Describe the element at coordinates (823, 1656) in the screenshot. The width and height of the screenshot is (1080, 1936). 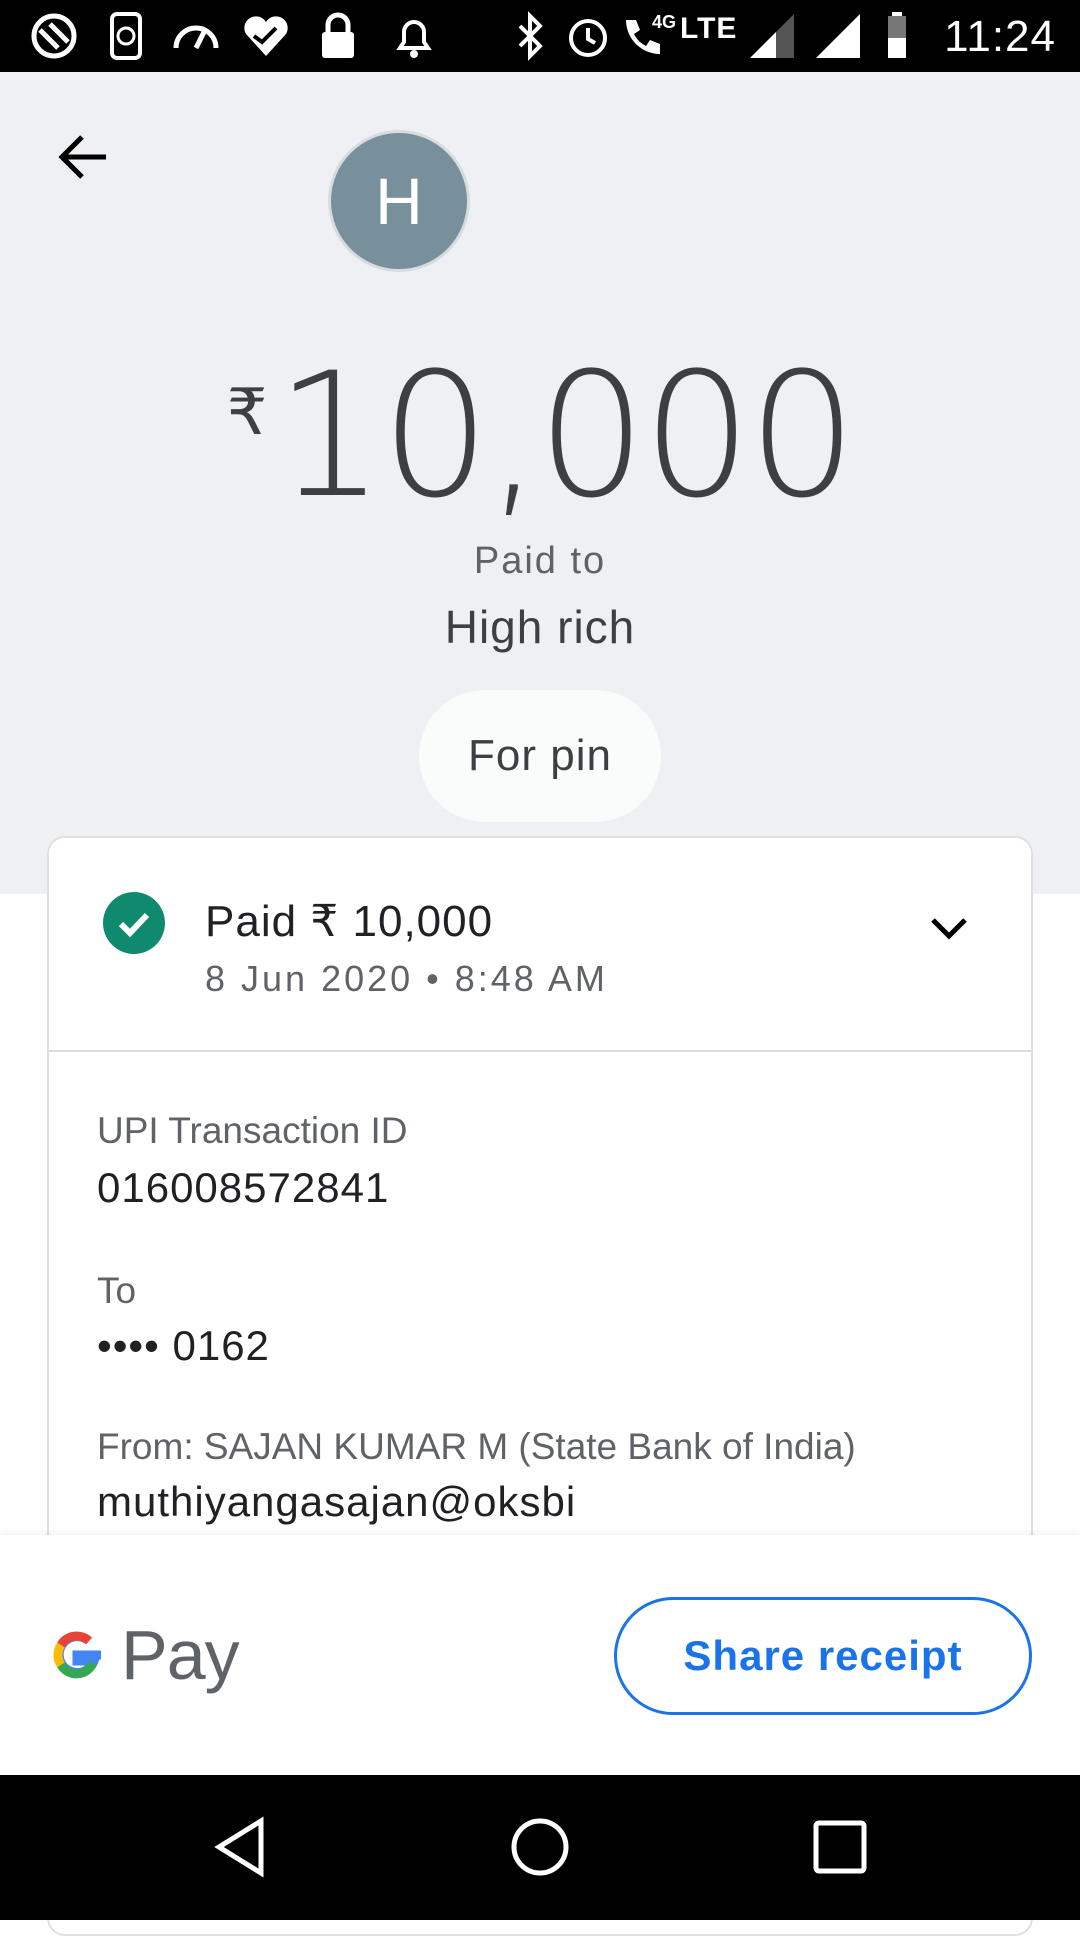
I see `share-receipt-button: Share receipt` at that location.